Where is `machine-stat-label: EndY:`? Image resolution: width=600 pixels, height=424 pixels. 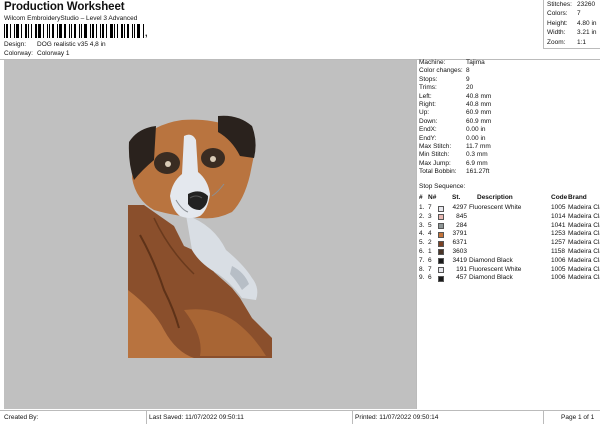 machine-stat-label: EndY: is located at coordinates (428, 138).